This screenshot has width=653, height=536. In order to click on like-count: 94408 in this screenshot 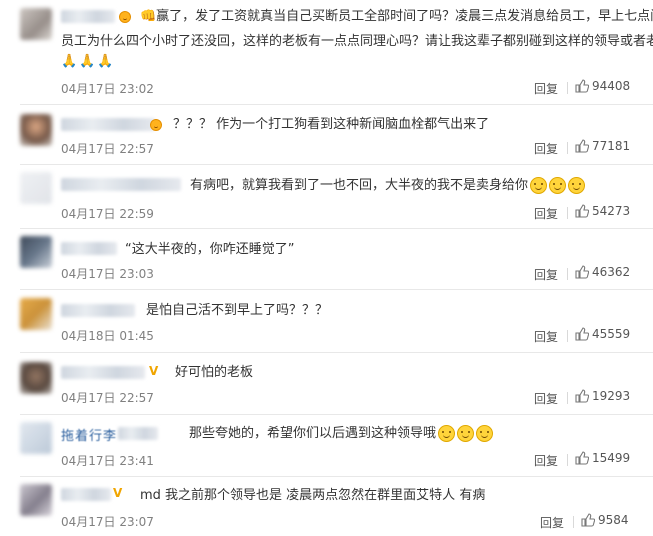, I will do `click(611, 86)`.